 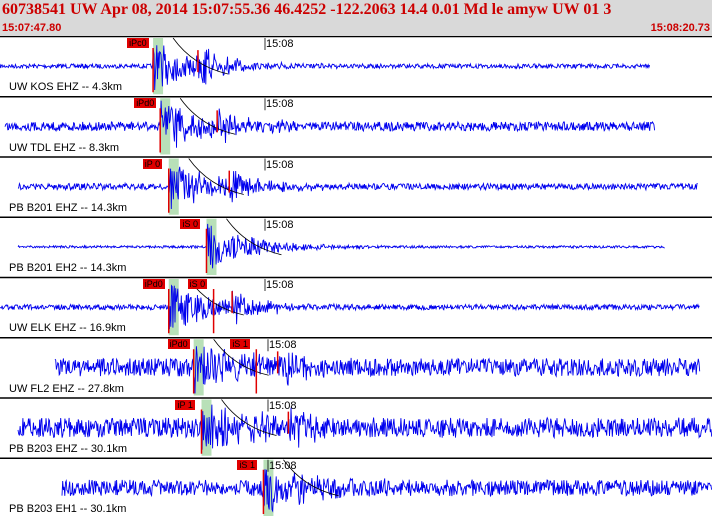 I want to click on trace-label: UW TDL EHZ -- 8.3km, so click(x=64, y=147).